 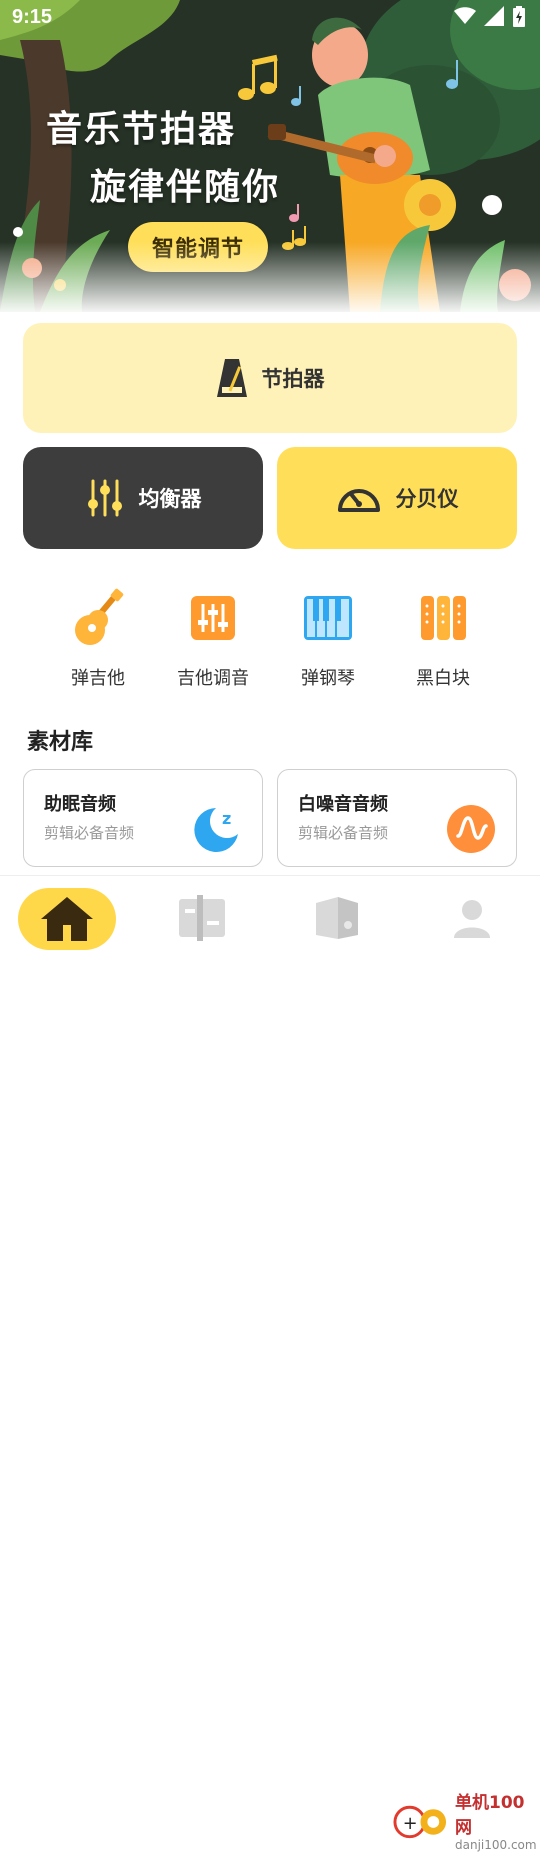 I want to click on library-title: 素材库, so click(x=60, y=742).